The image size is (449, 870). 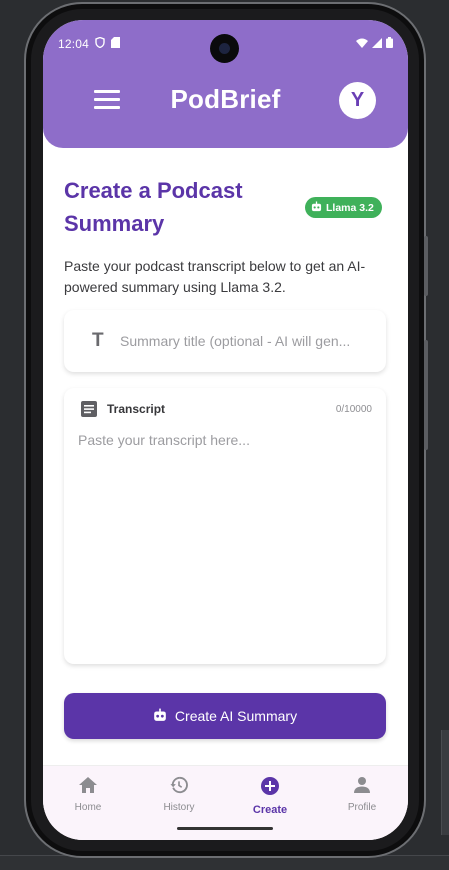 I want to click on nav-history: History, so click(x=179, y=794).